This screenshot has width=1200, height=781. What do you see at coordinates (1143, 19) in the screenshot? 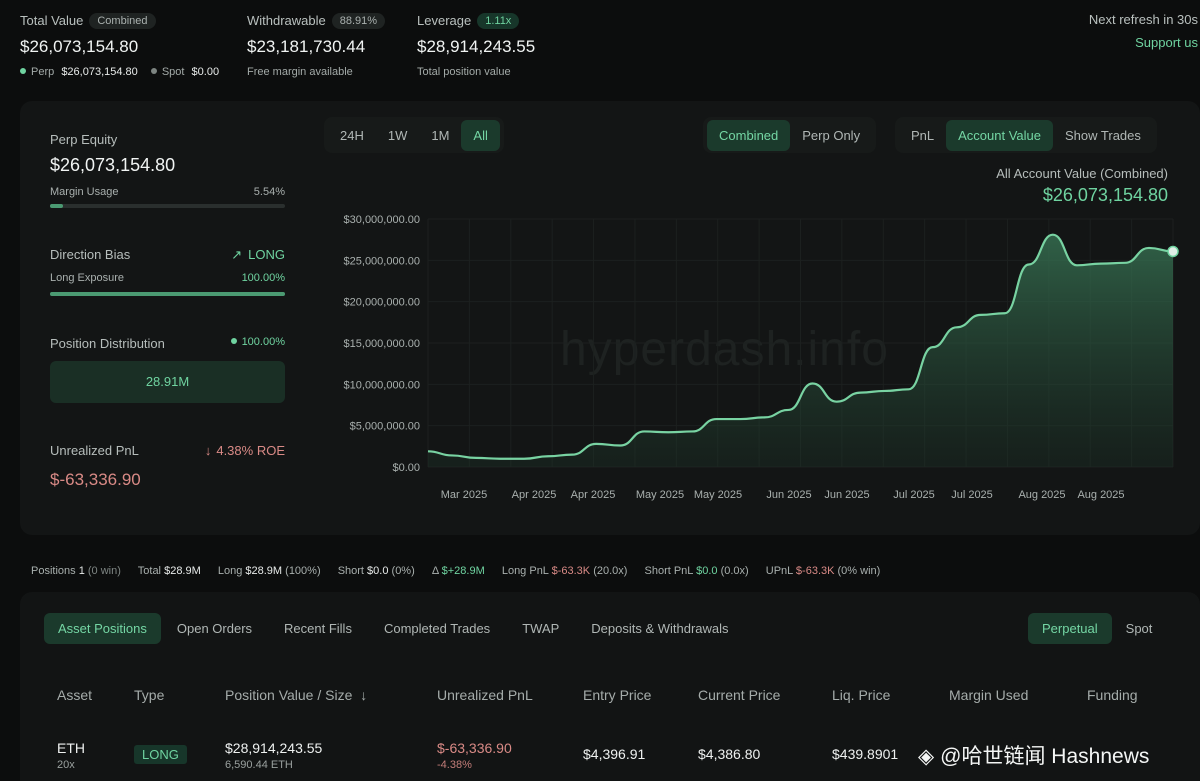
I see `refresh-timer: Next refresh in 30s` at bounding box center [1143, 19].